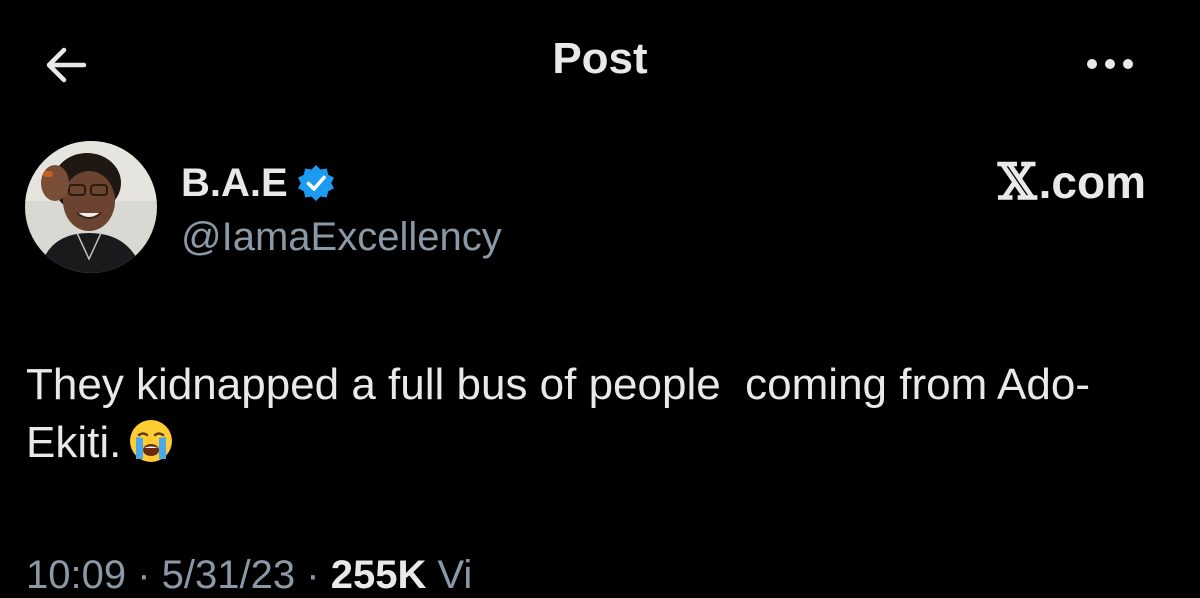 This screenshot has height=598, width=1200. I want to click on x-logo-icon: 𝕏, so click(1017, 181).